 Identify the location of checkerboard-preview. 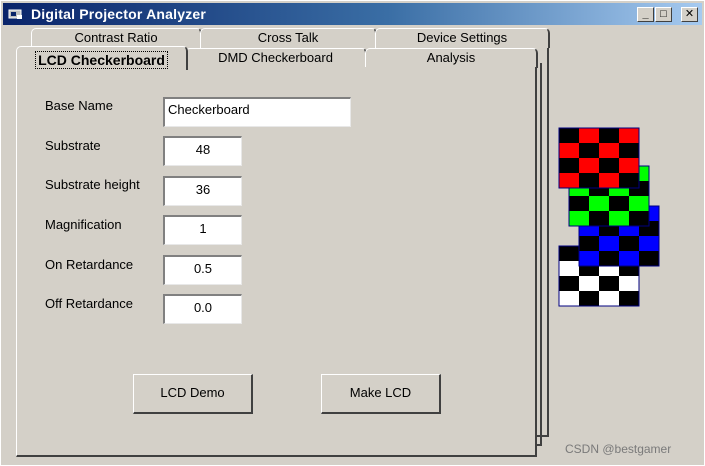
(609, 217).